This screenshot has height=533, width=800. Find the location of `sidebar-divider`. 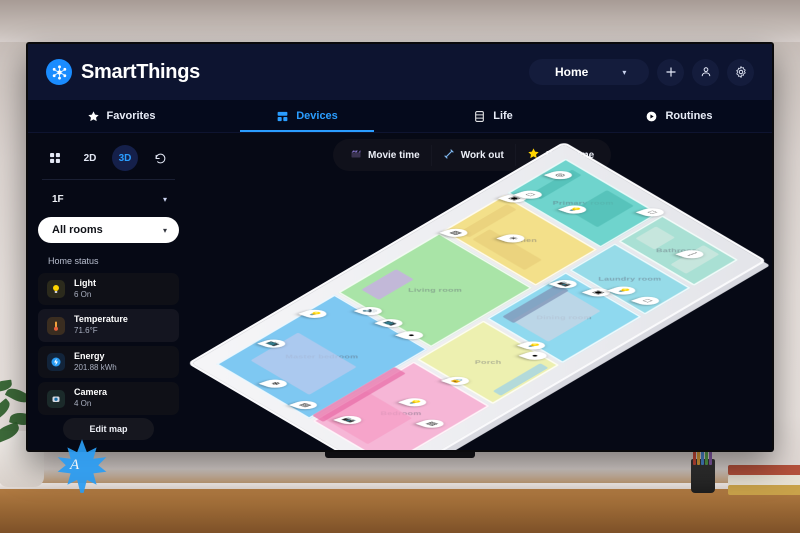

sidebar-divider is located at coordinates (108, 179).